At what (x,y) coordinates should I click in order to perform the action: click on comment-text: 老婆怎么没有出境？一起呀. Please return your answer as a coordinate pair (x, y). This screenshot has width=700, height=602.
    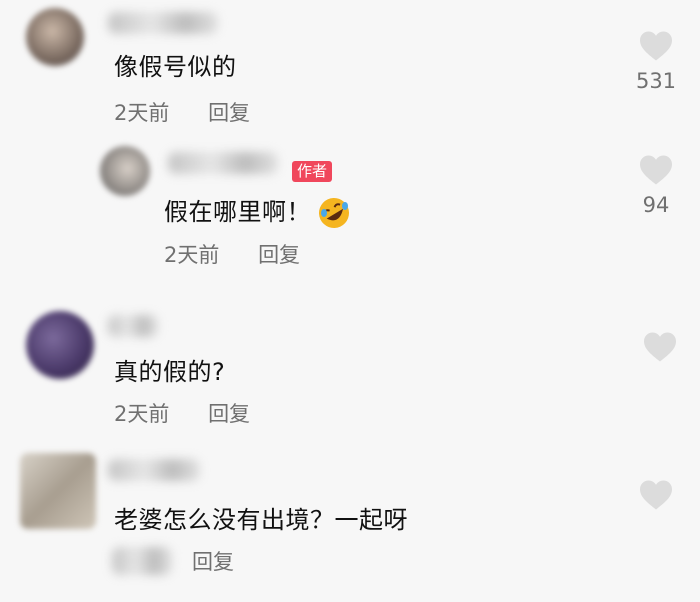
    Looking at the image, I should click on (261, 520).